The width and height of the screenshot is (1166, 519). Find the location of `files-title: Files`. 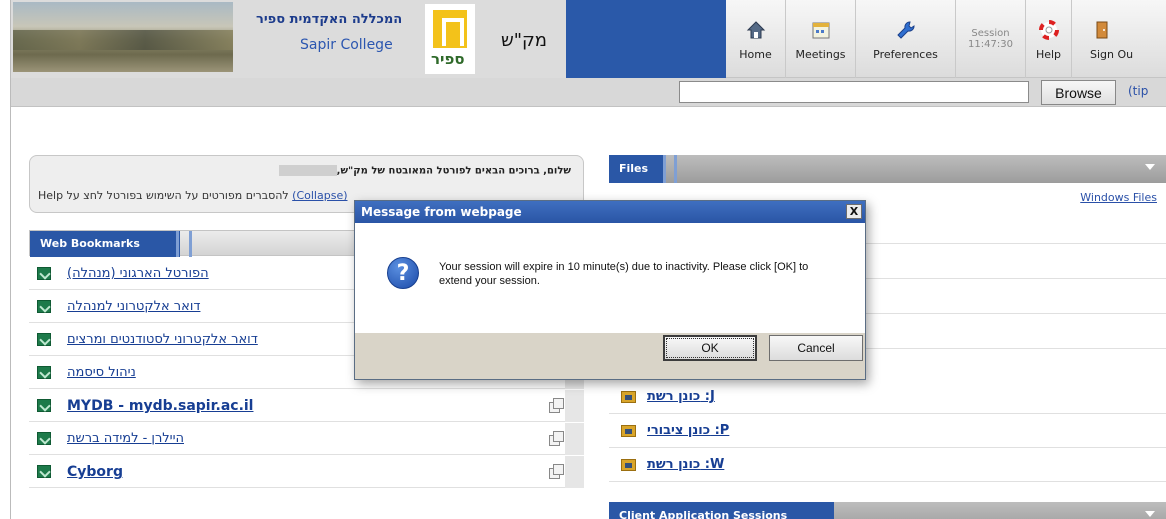

files-title: Files is located at coordinates (643, 169).